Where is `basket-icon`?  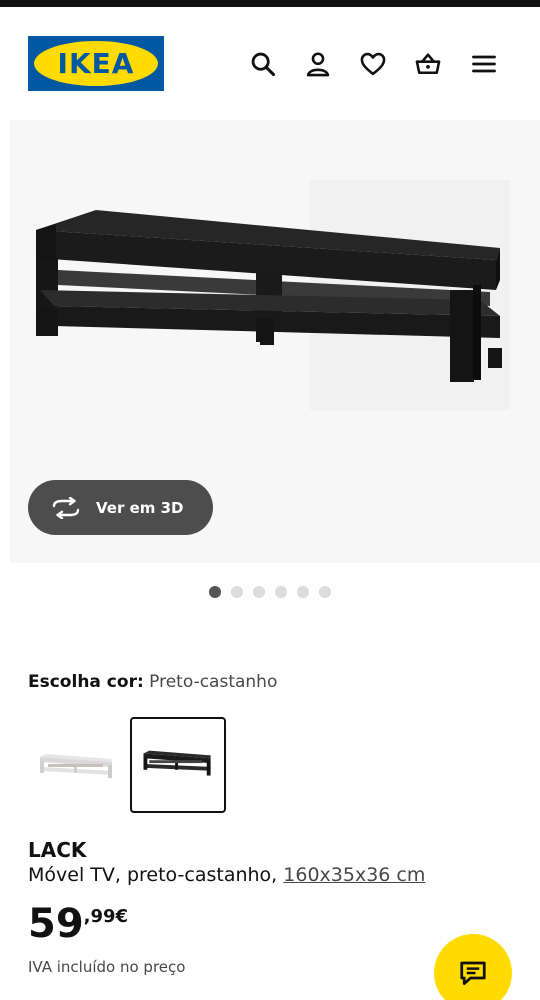 basket-icon is located at coordinates (428, 64).